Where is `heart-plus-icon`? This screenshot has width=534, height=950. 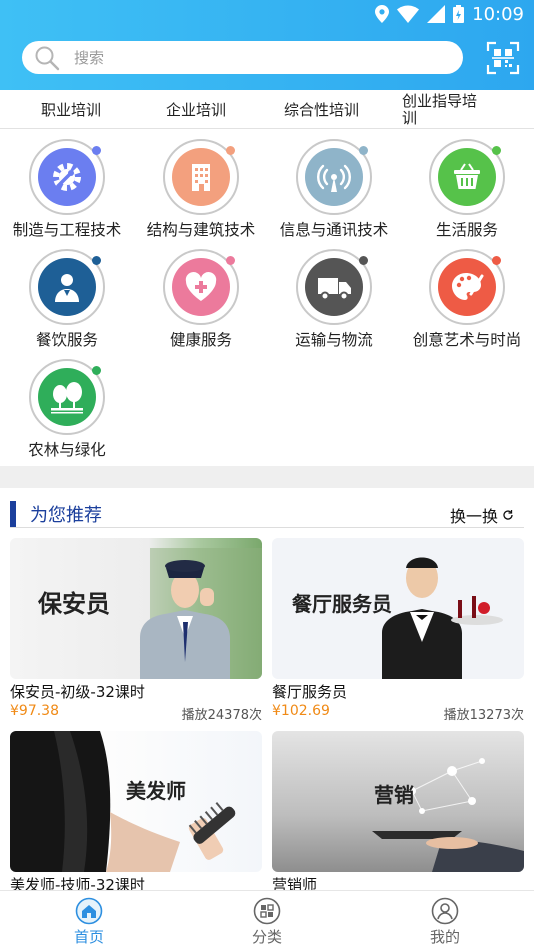 heart-plus-icon is located at coordinates (201, 286).